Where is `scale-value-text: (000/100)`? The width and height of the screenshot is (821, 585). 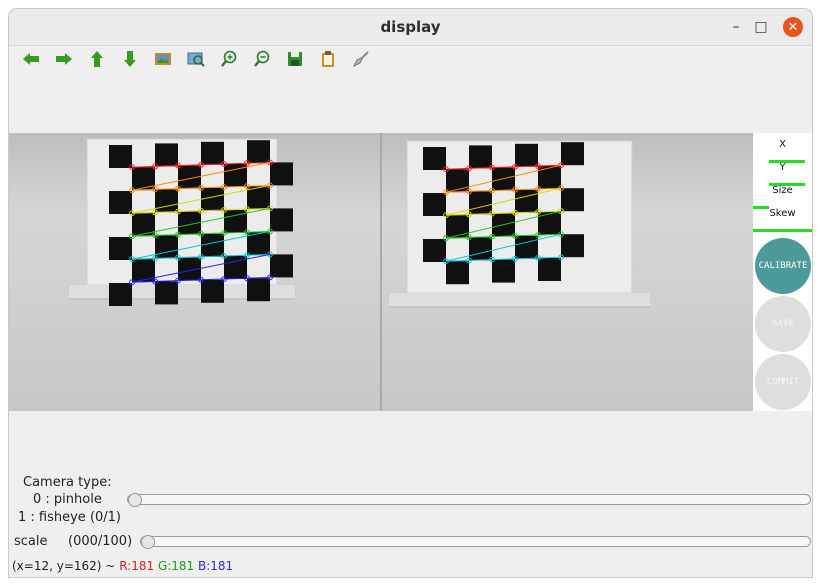 scale-value-text: (000/100) is located at coordinates (100, 541).